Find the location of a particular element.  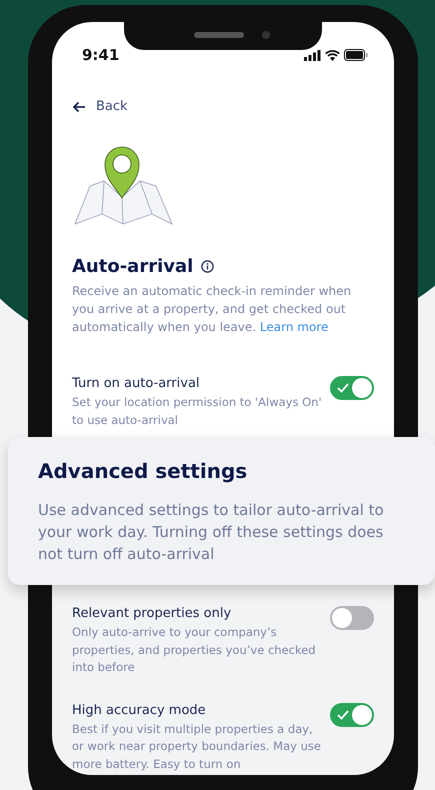

signal-icon is located at coordinates (312, 55).